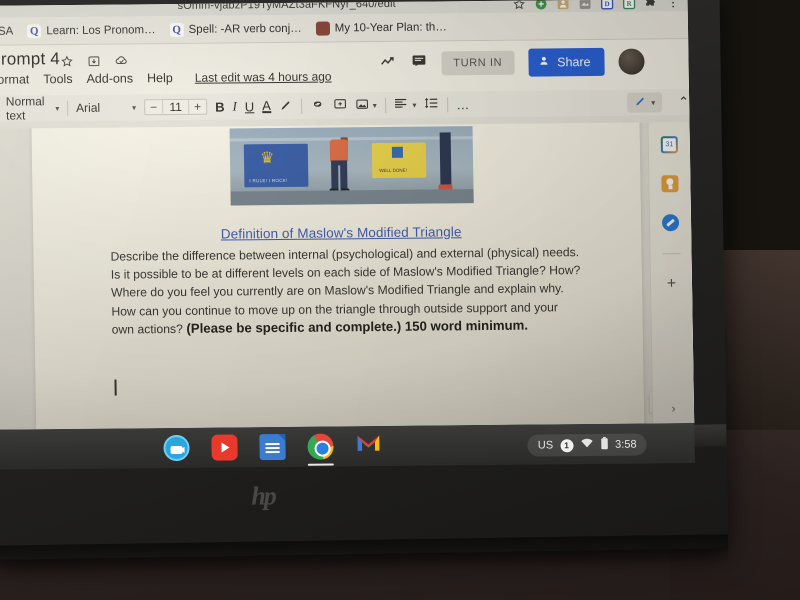 The height and width of the screenshot is (600, 800). I want to click on share-button: Share, so click(566, 62).